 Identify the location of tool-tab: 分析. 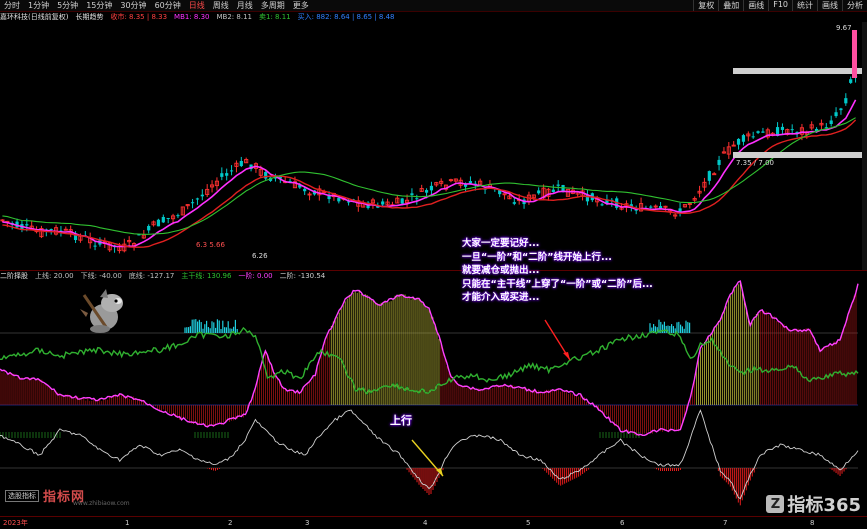
(854, 5).